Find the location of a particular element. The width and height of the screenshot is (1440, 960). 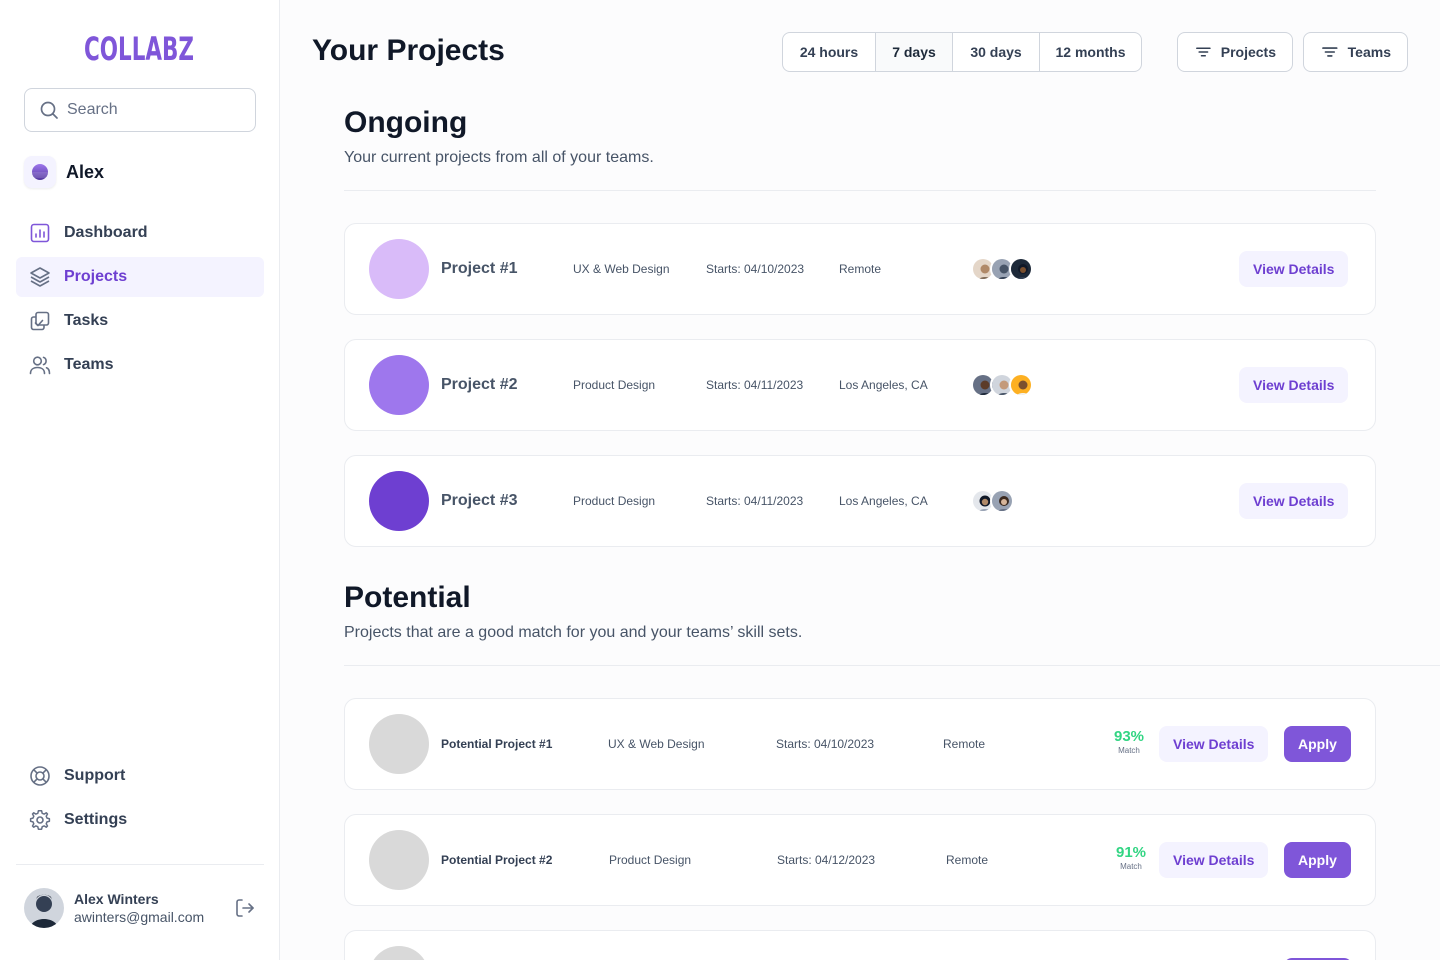

main-nav: Dashboard Projects Tasks Teams is located at coordinates (140, 301).